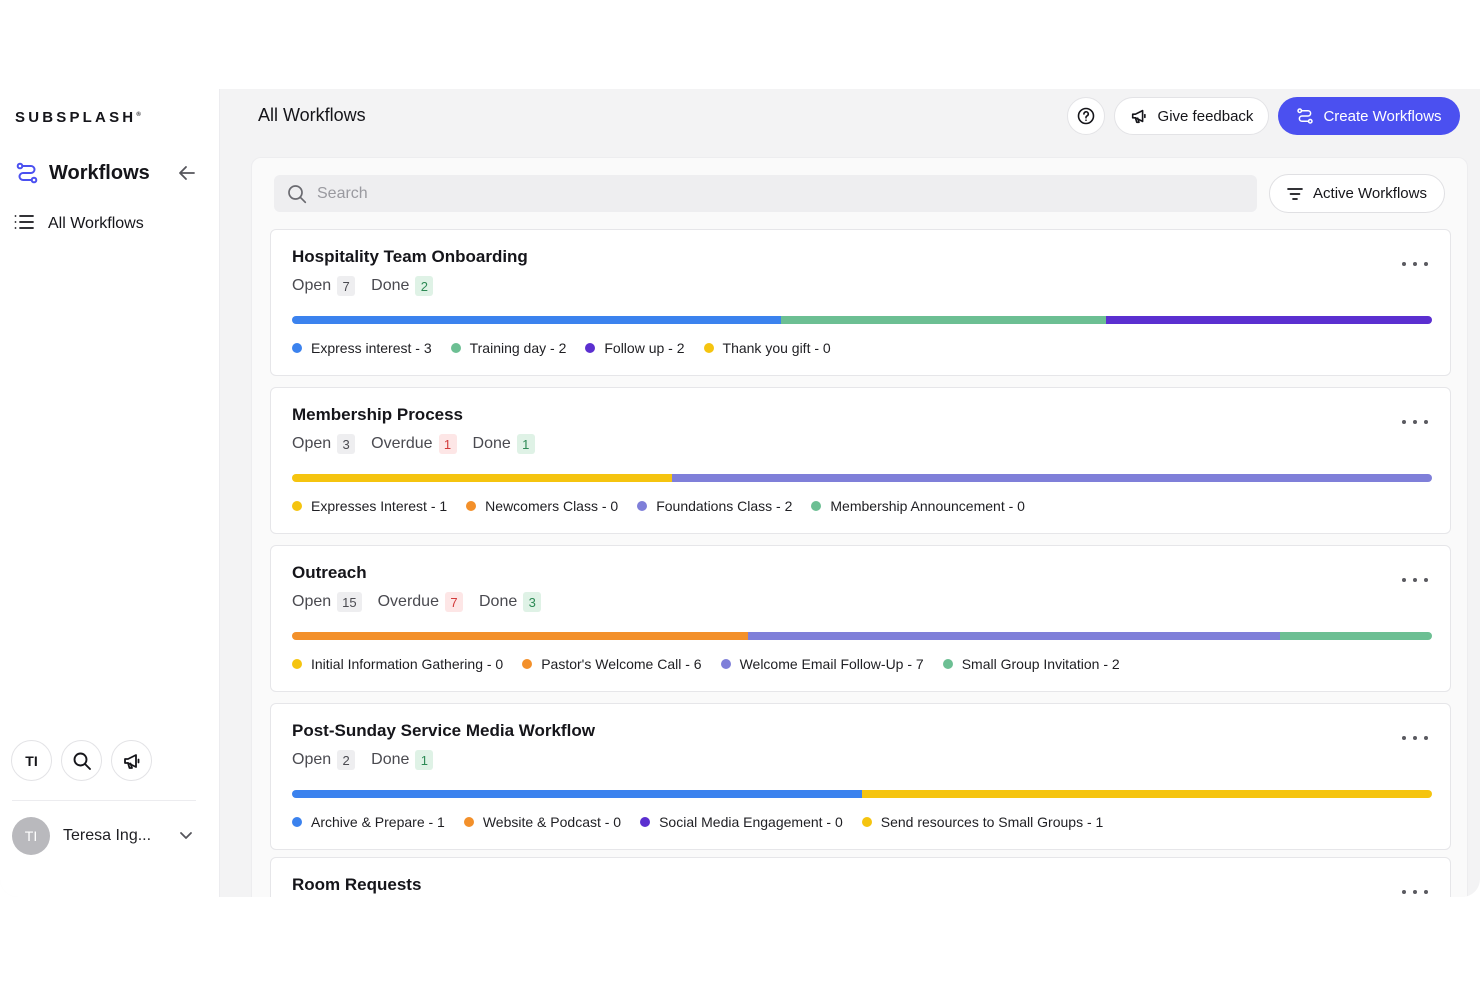 Image resolution: width=1480 pixels, height=987 pixels. What do you see at coordinates (424, 286) in the screenshot?
I see `count-badge: 2` at bounding box center [424, 286].